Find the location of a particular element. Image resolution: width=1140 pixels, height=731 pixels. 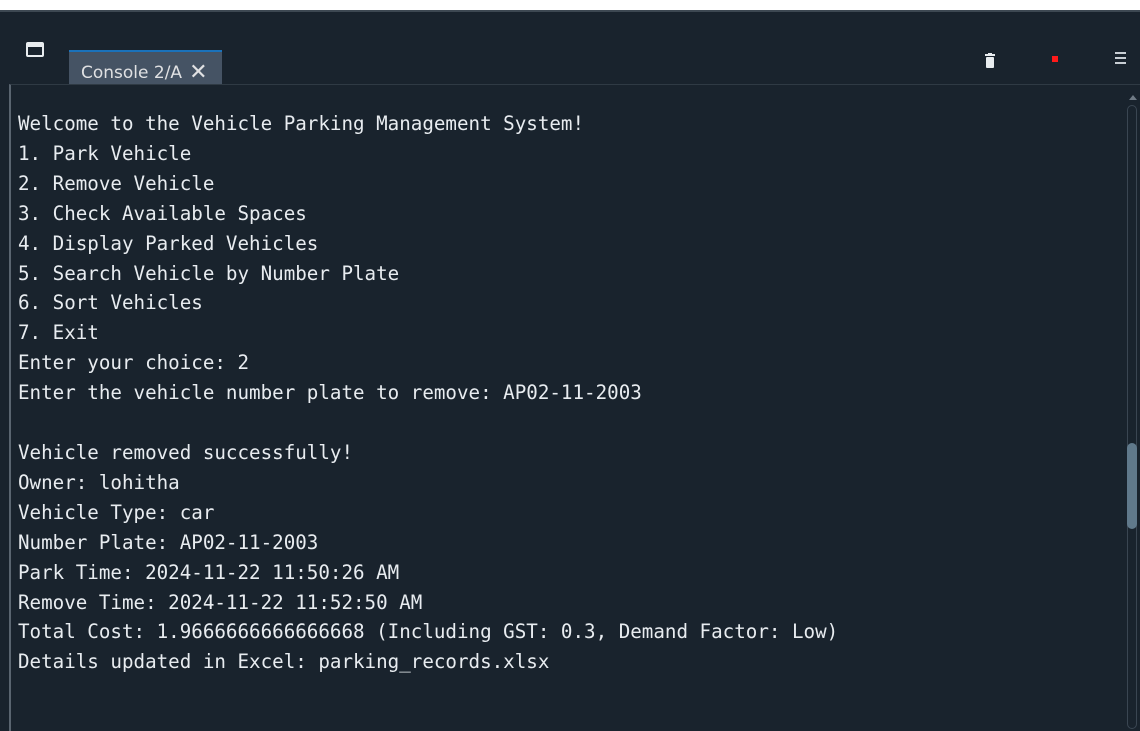

console-line: Vehicle Type: car is located at coordinates (116, 512).